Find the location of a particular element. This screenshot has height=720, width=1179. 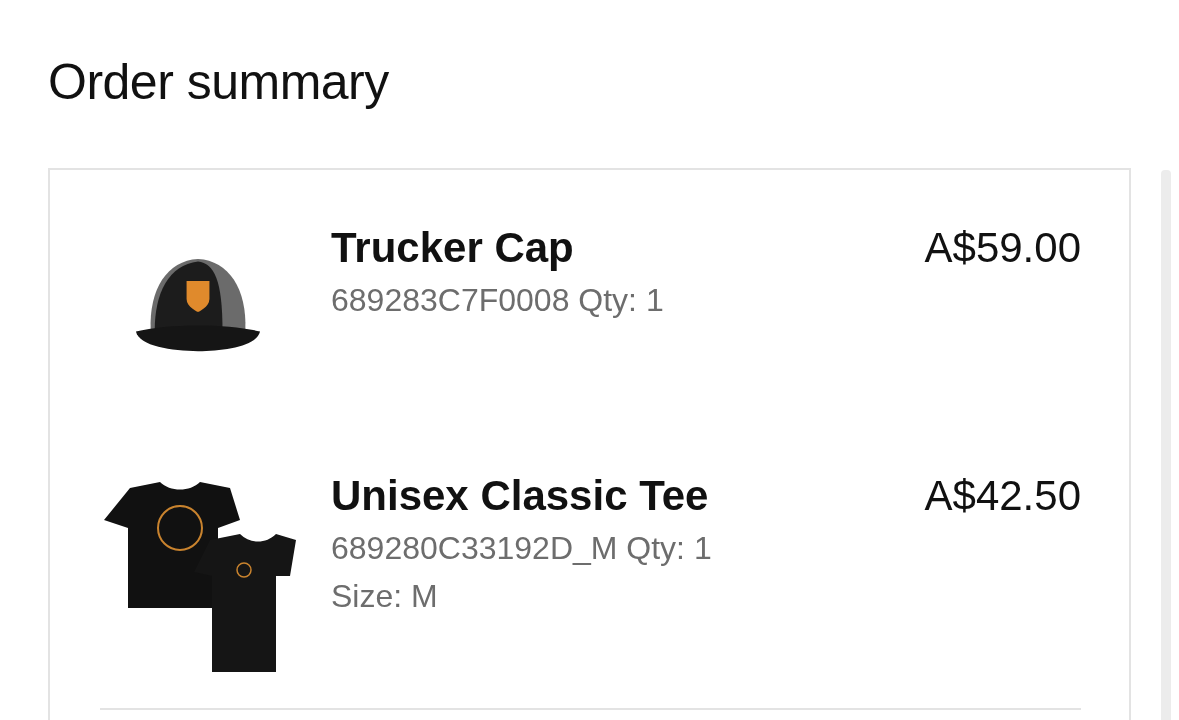

product-detail: 689283C7F0008 Qty: 1 is located at coordinates (498, 300).